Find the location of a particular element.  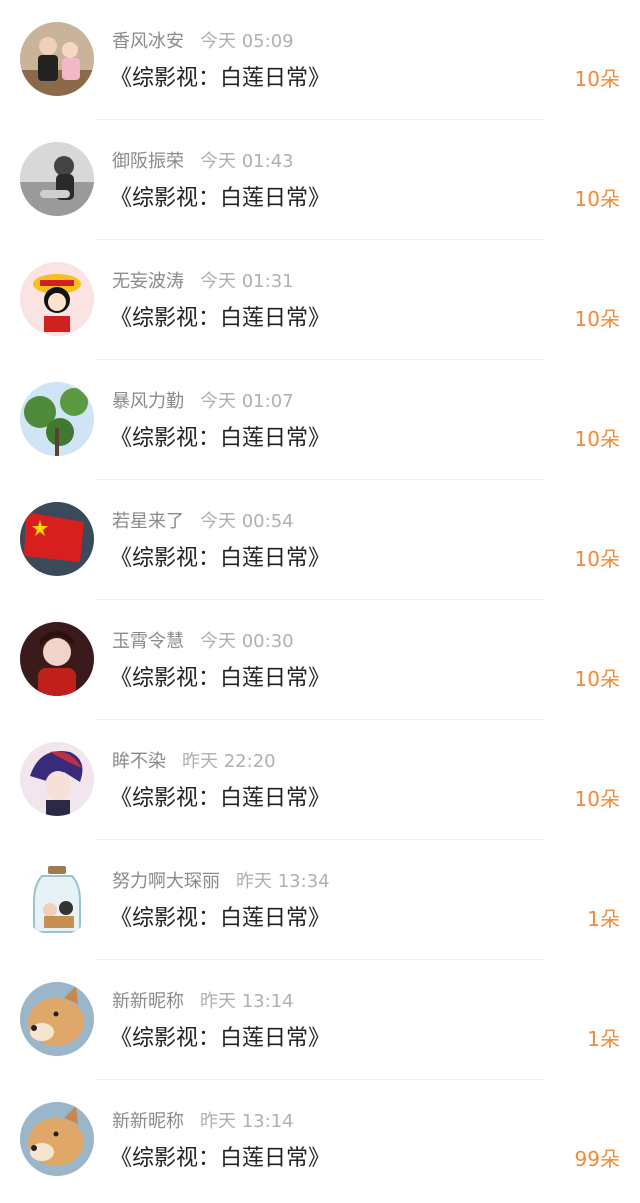

person-photo-avatar-icon is located at coordinates (57, 179).